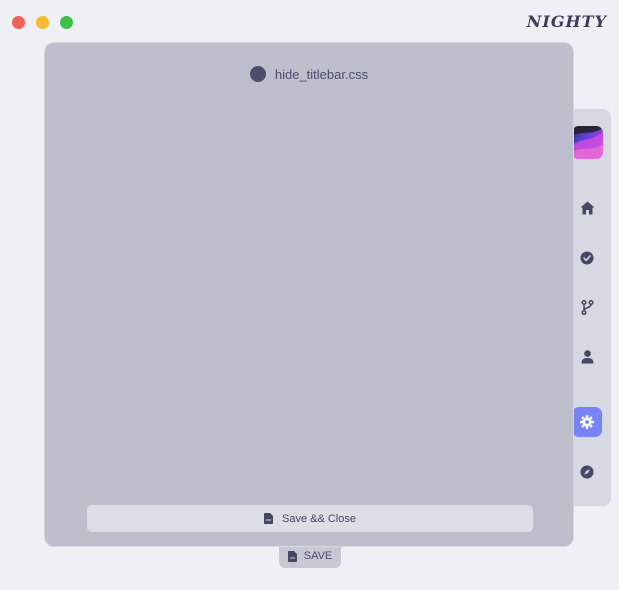 Image resolution: width=619 pixels, height=590 pixels. Describe the element at coordinates (318, 556) in the screenshot. I see `save-button-label: SAVE` at that location.